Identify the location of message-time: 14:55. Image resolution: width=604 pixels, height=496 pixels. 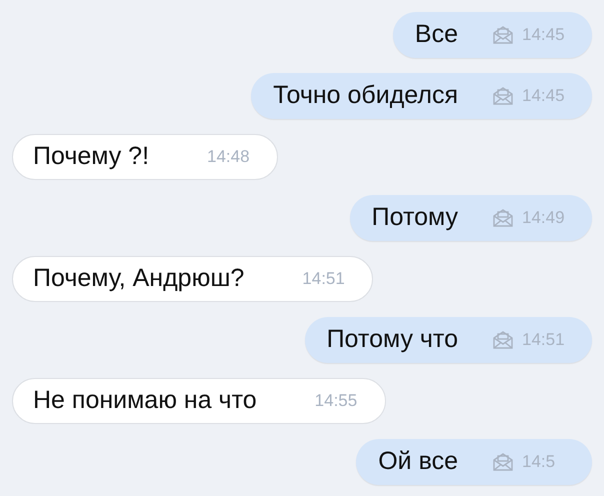
(336, 401).